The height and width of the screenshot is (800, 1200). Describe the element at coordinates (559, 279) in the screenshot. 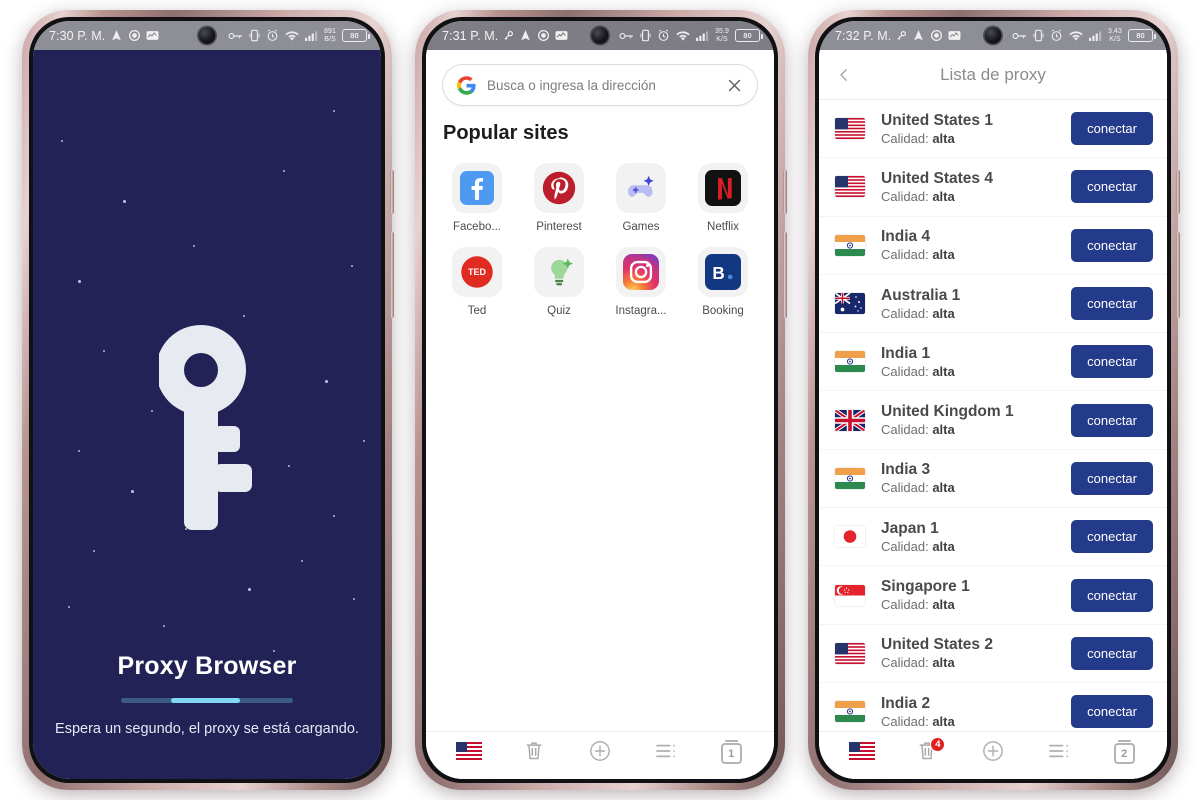

I see `site-tile-quiz: Quiz` at that location.